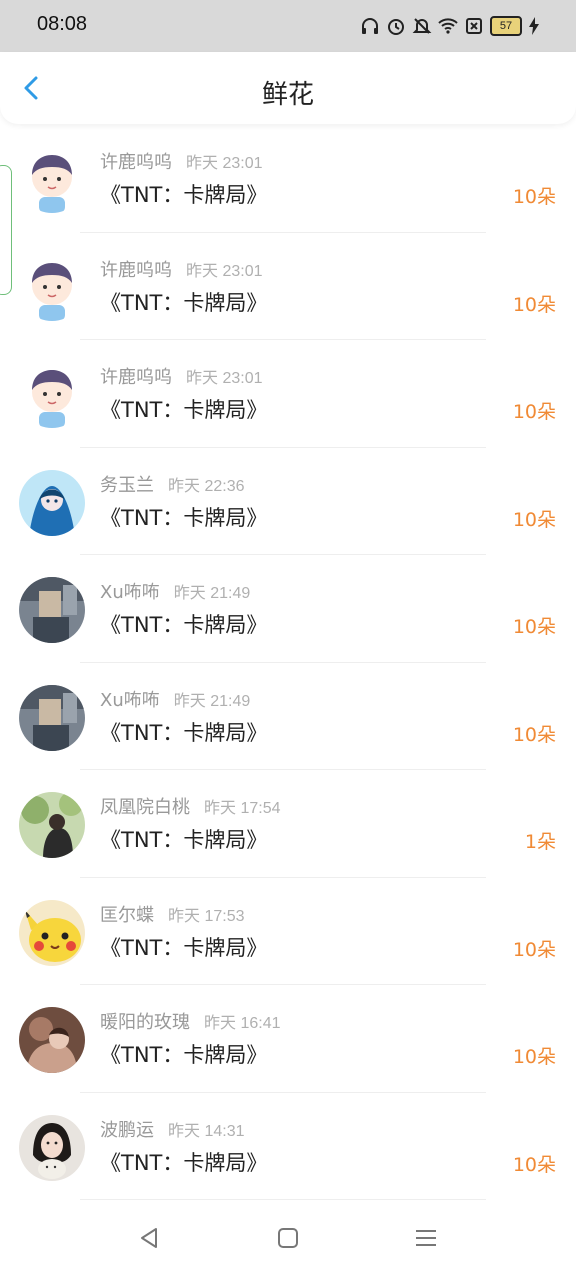 This screenshot has height=1280, width=576. What do you see at coordinates (145, 807) in the screenshot?
I see `sender-name: 凤凰院白桃` at bounding box center [145, 807].